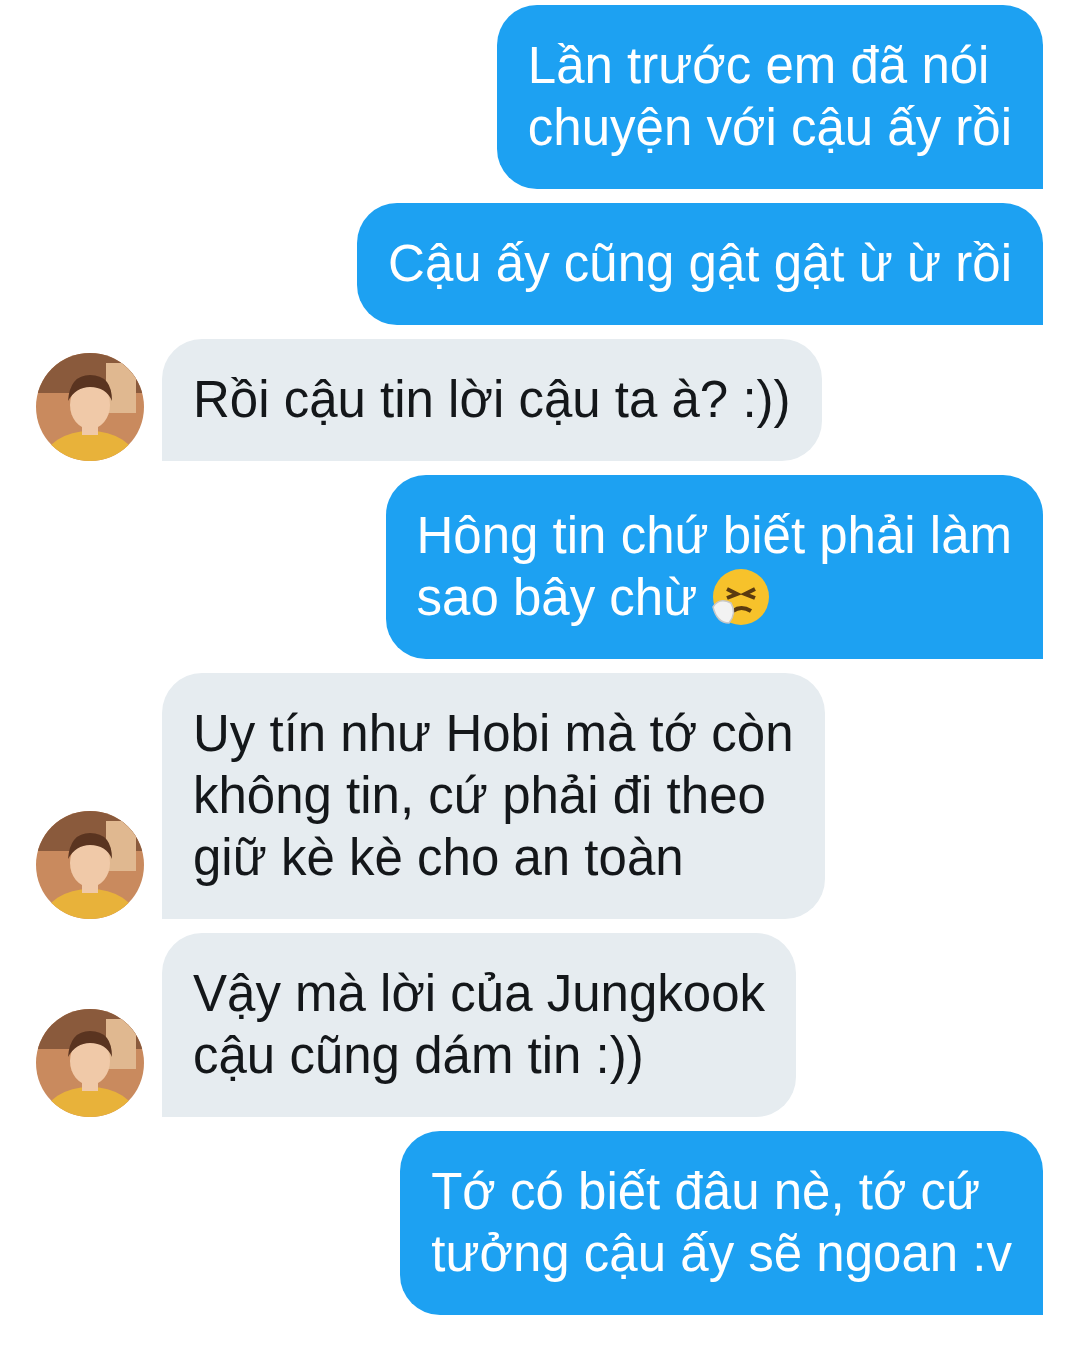 The width and height of the screenshot is (1080, 1353). Describe the element at coordinates (493, 796) in the screenshot. I see `message-text: Uy tín như Hobi mà tớ còn không tin, cứ phải đi theo giữ kè kè cho an toàn` at that location.